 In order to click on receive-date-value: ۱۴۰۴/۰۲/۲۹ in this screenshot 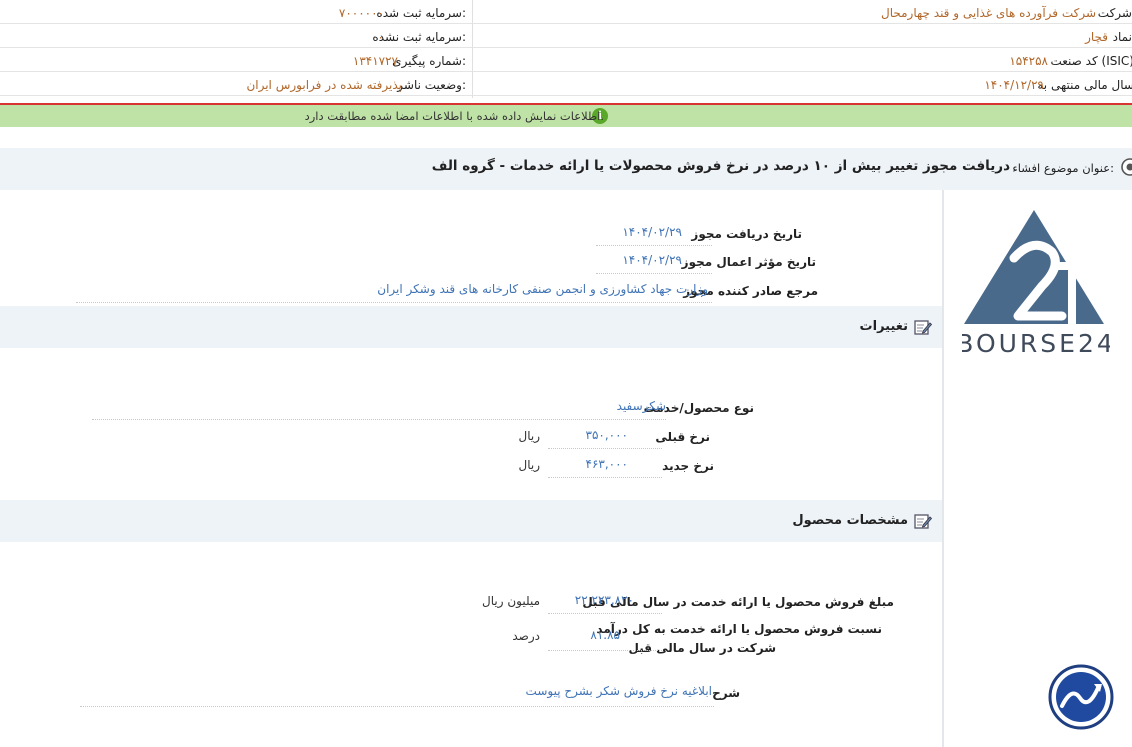, I will do `click(652, 232)`.